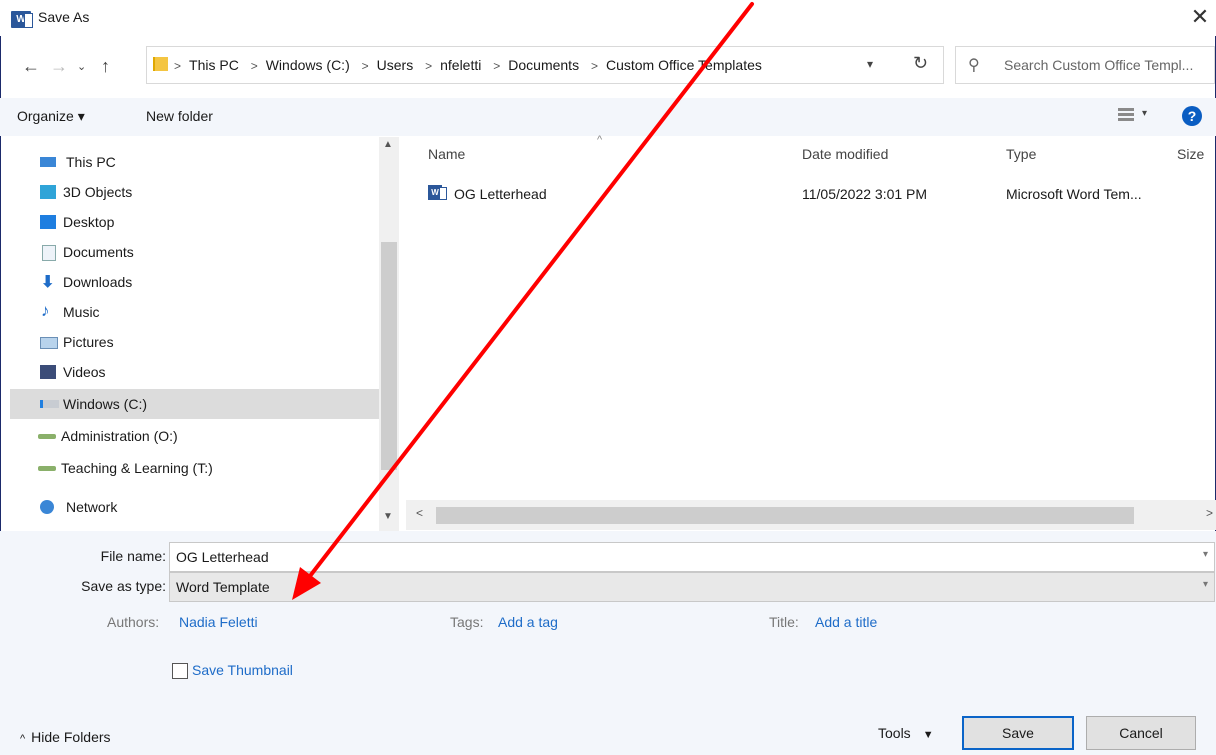  I want to click on folder-icon, so click(160, 64).